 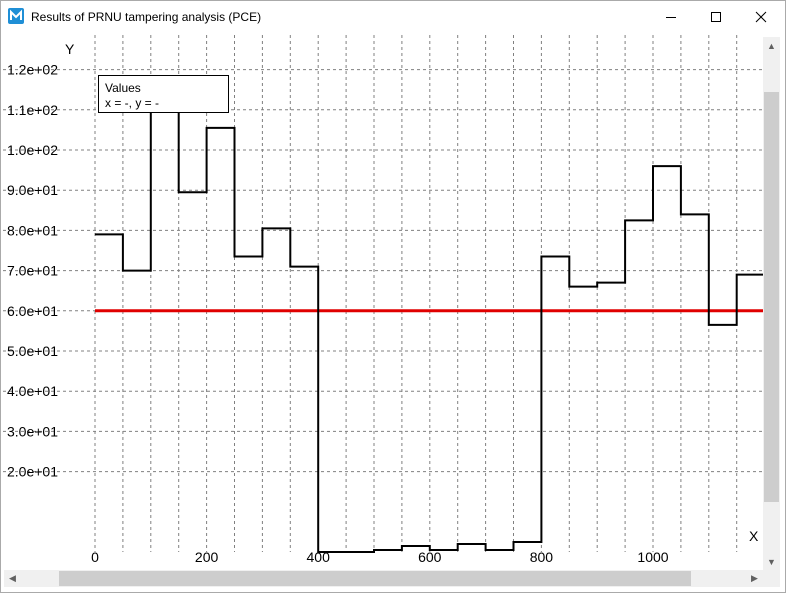 What do you see at coordinates (146, 17) in the screenshot?
I see `window-title: Results of PRNU tampering analysis (PCE)` at bounding box center [146, 17].